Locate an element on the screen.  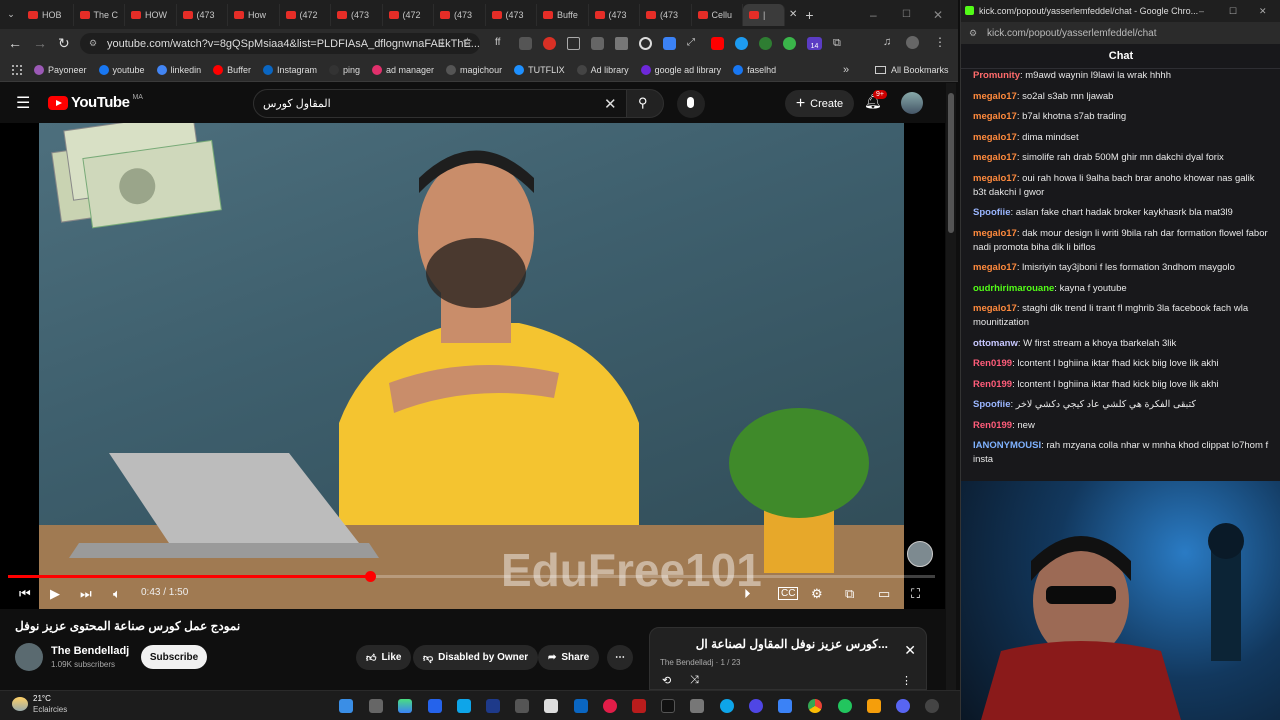
start-icon is located at coordinates (346, 706).